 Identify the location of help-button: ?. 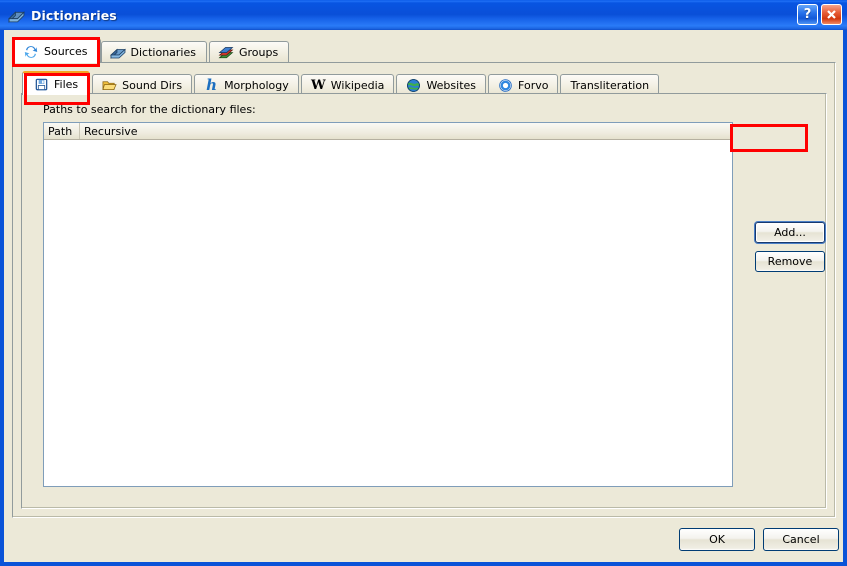
(807, 14).